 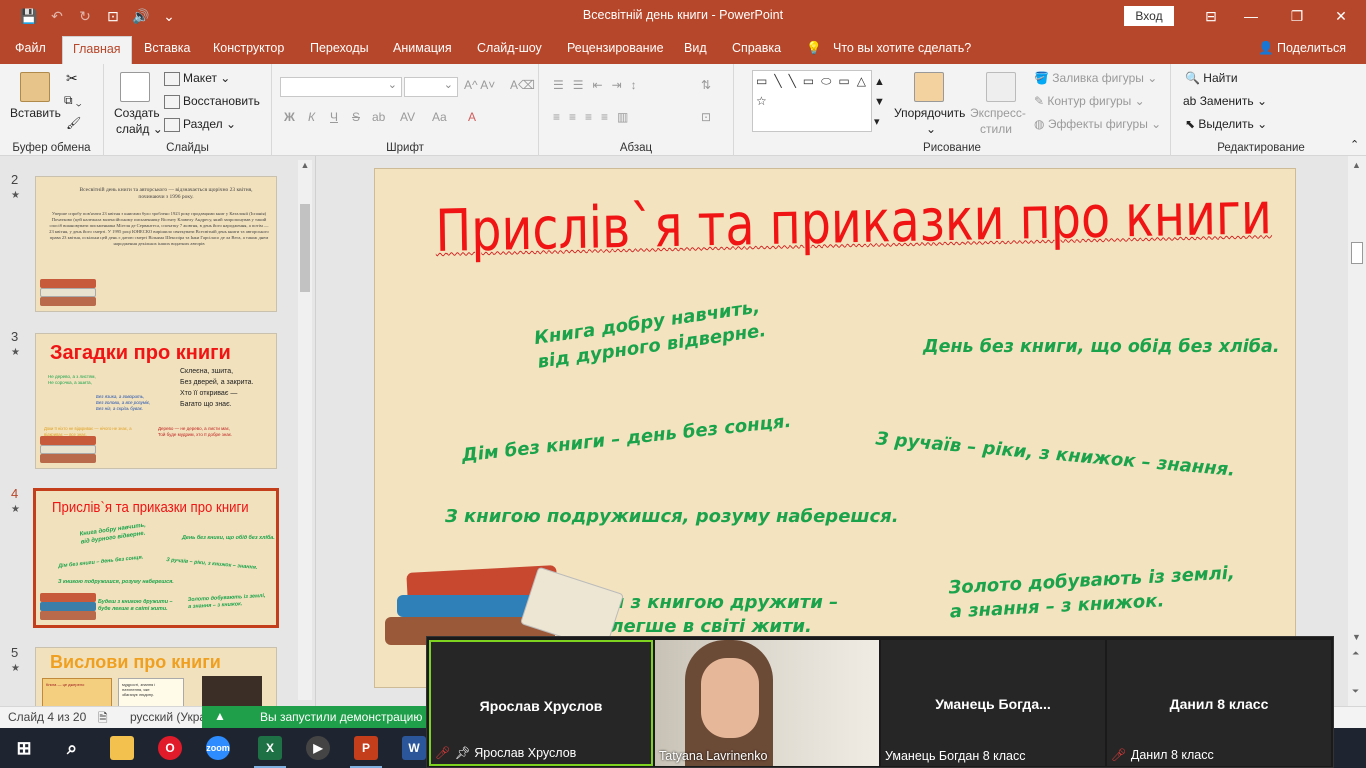 I want to click on change-case-button: Aa, so click(x=439, y=117).